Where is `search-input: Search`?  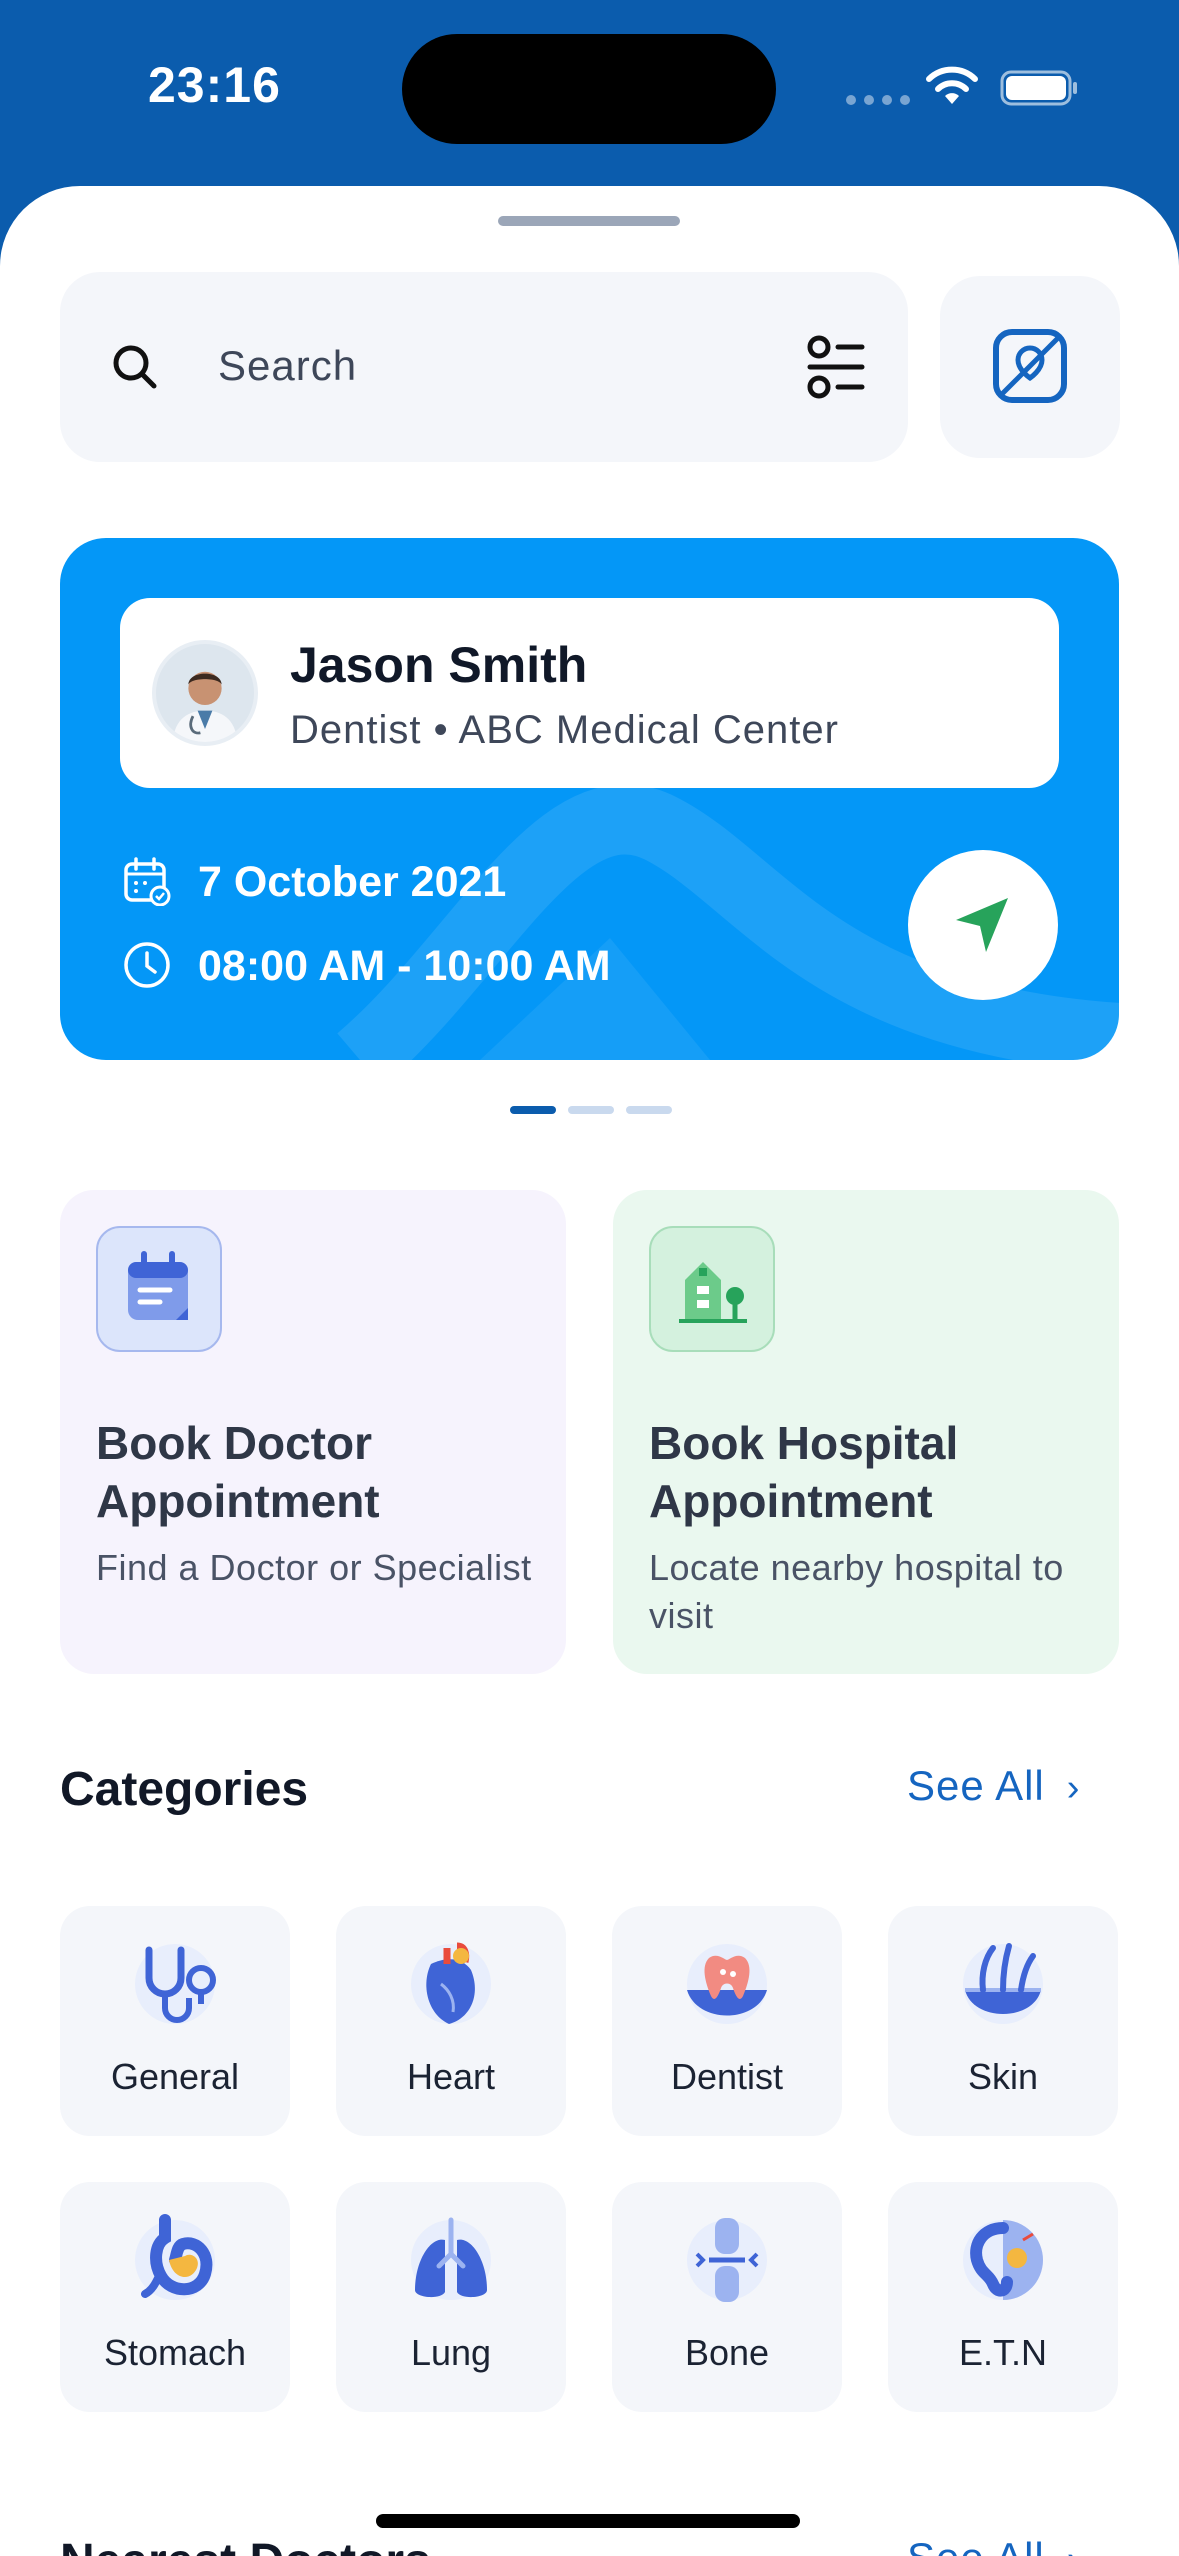 search-input: Search is located at coordinates (287, 366).